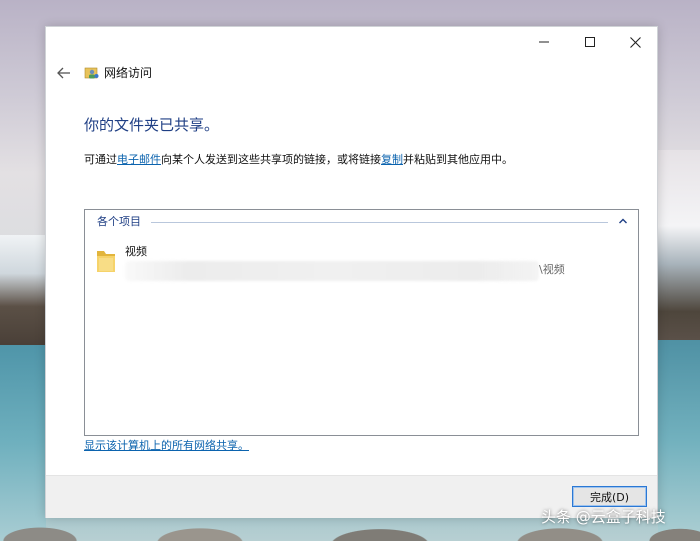  Describe the element at coordinates (136, 251) in the screenshot. I see `item-name: 视频` at that location.